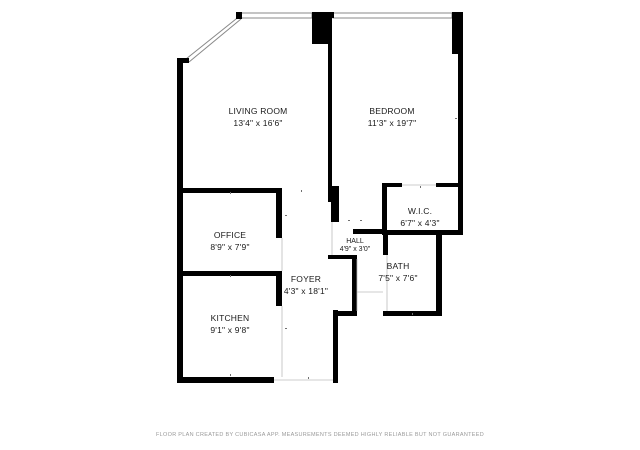 Image resolution: width=640 pixels, height=450 pixels. Describe the element at coordinates (392, 123) in the screenshot. I see `room-size-bedroom: 11'3" x 19'7"` at that location.